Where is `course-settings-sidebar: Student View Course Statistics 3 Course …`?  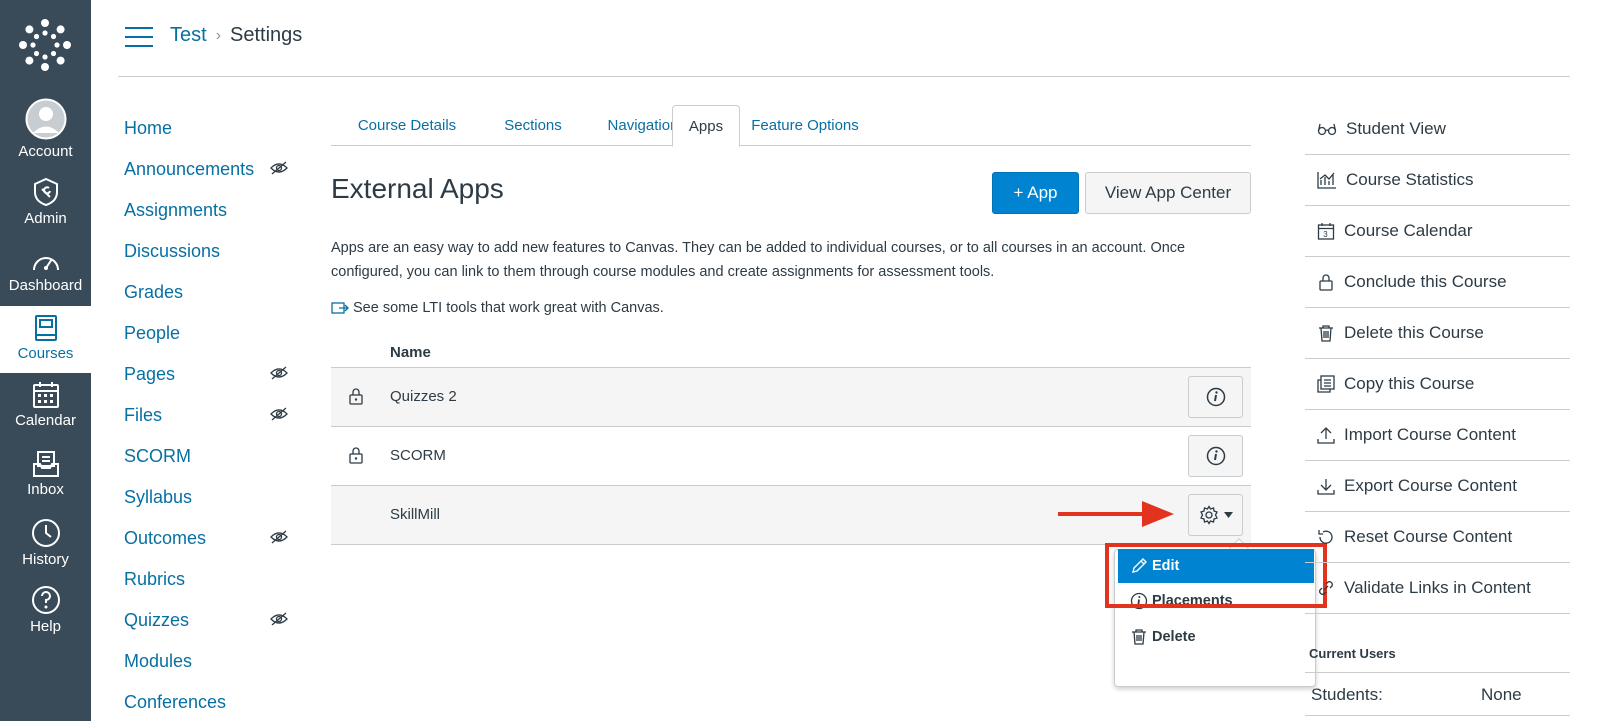 course-settings-sidebar: Student View Course Statistics 3 Course … is located at coordinates (1437, 359).